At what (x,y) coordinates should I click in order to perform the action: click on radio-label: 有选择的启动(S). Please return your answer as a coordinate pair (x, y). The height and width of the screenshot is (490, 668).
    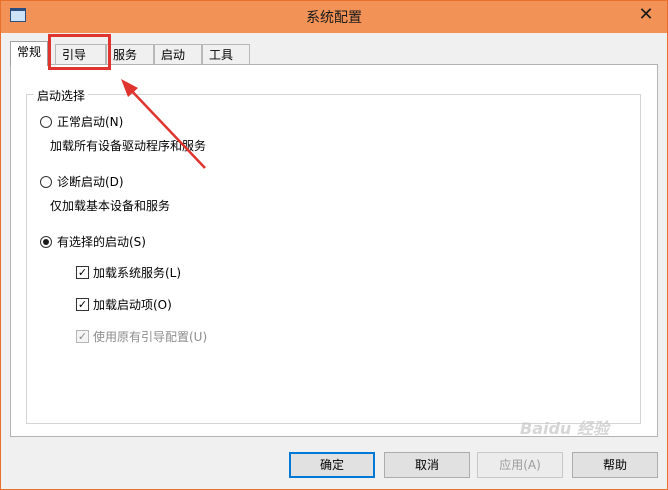
    Looking at the image, I should click on (101, 242).